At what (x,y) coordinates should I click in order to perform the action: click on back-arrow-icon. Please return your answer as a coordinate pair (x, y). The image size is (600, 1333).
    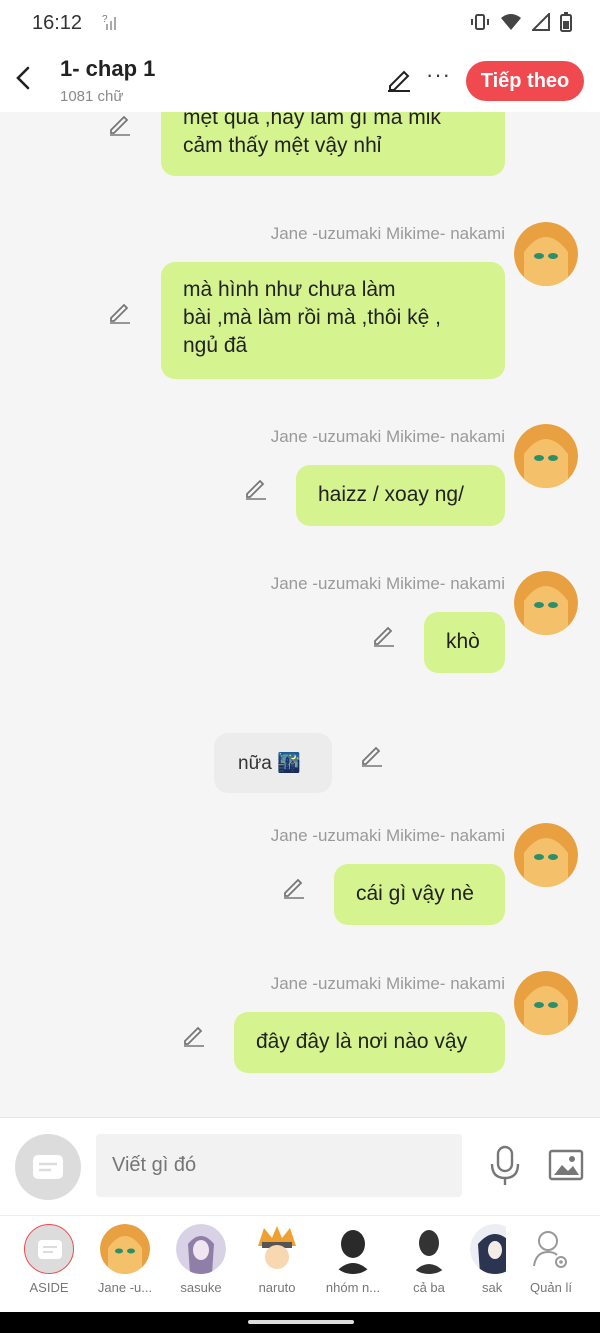
    Looking at the image, I should click on (24, 78).